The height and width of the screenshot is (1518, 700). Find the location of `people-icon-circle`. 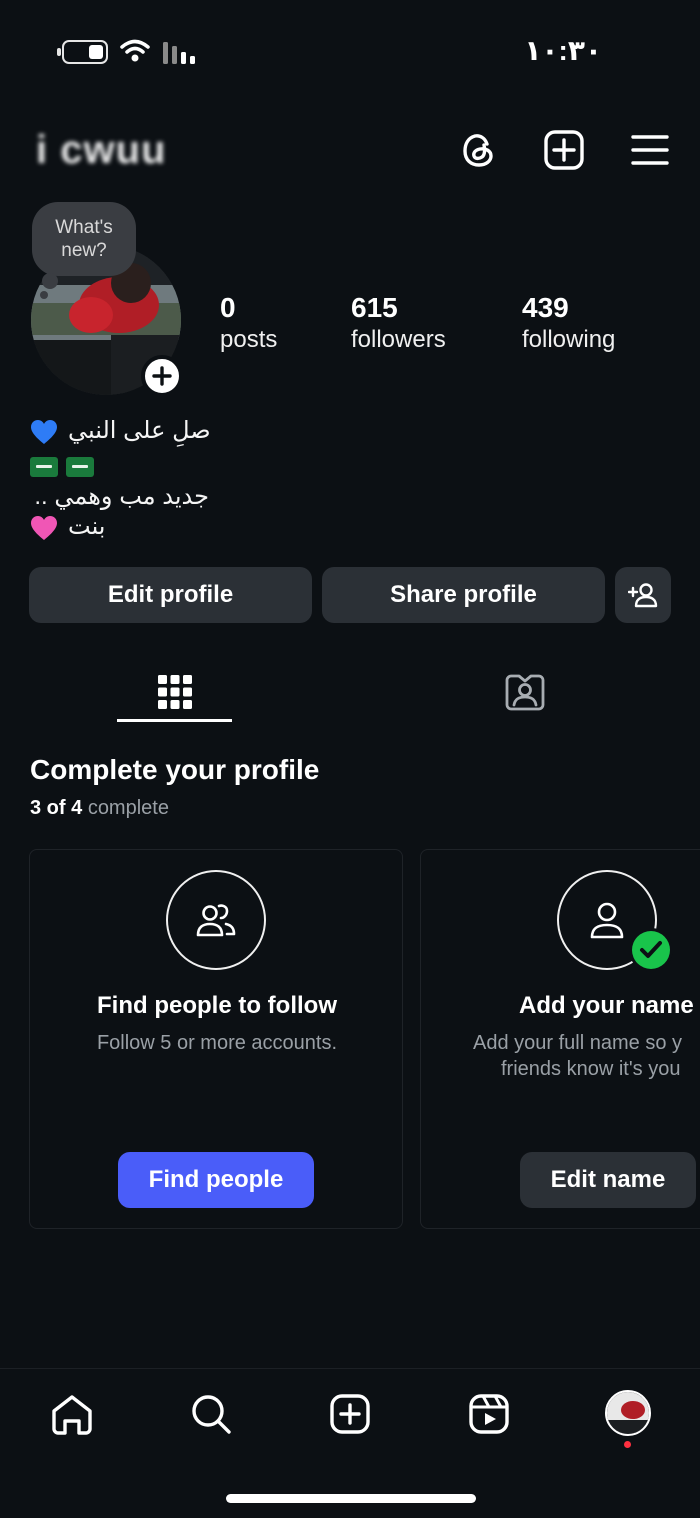

people-icon-circle is located at coordinates (216, 920).